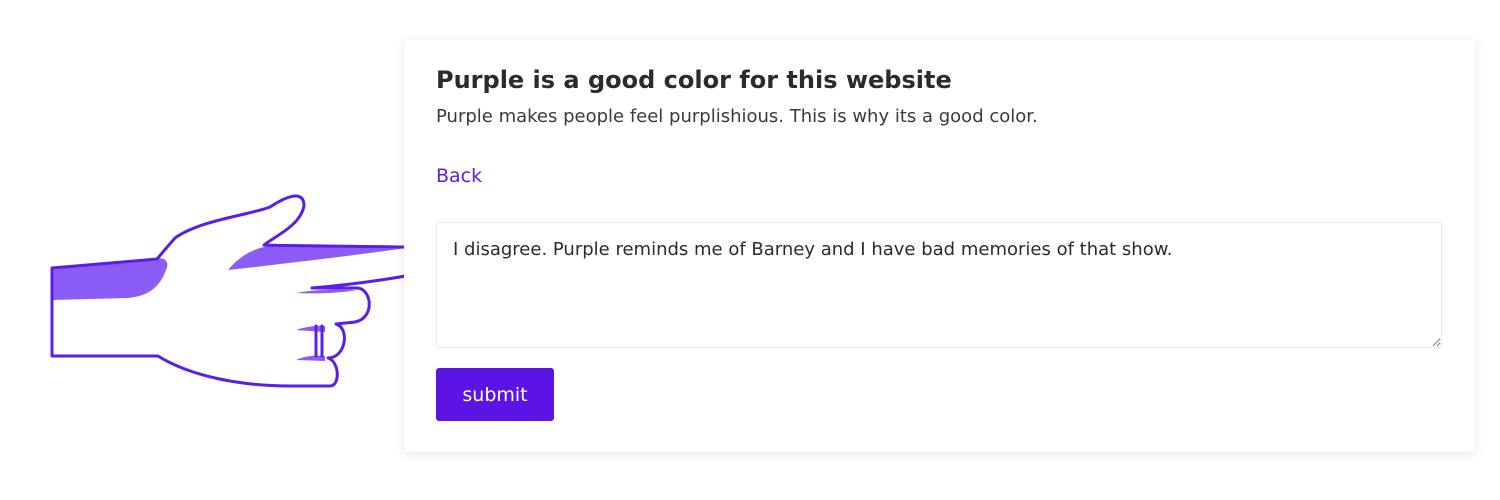 The image size is (1500, 500). Describe the element at coordinates (495, 394) in the screenshot. I see `submit-button: submit` at that location.